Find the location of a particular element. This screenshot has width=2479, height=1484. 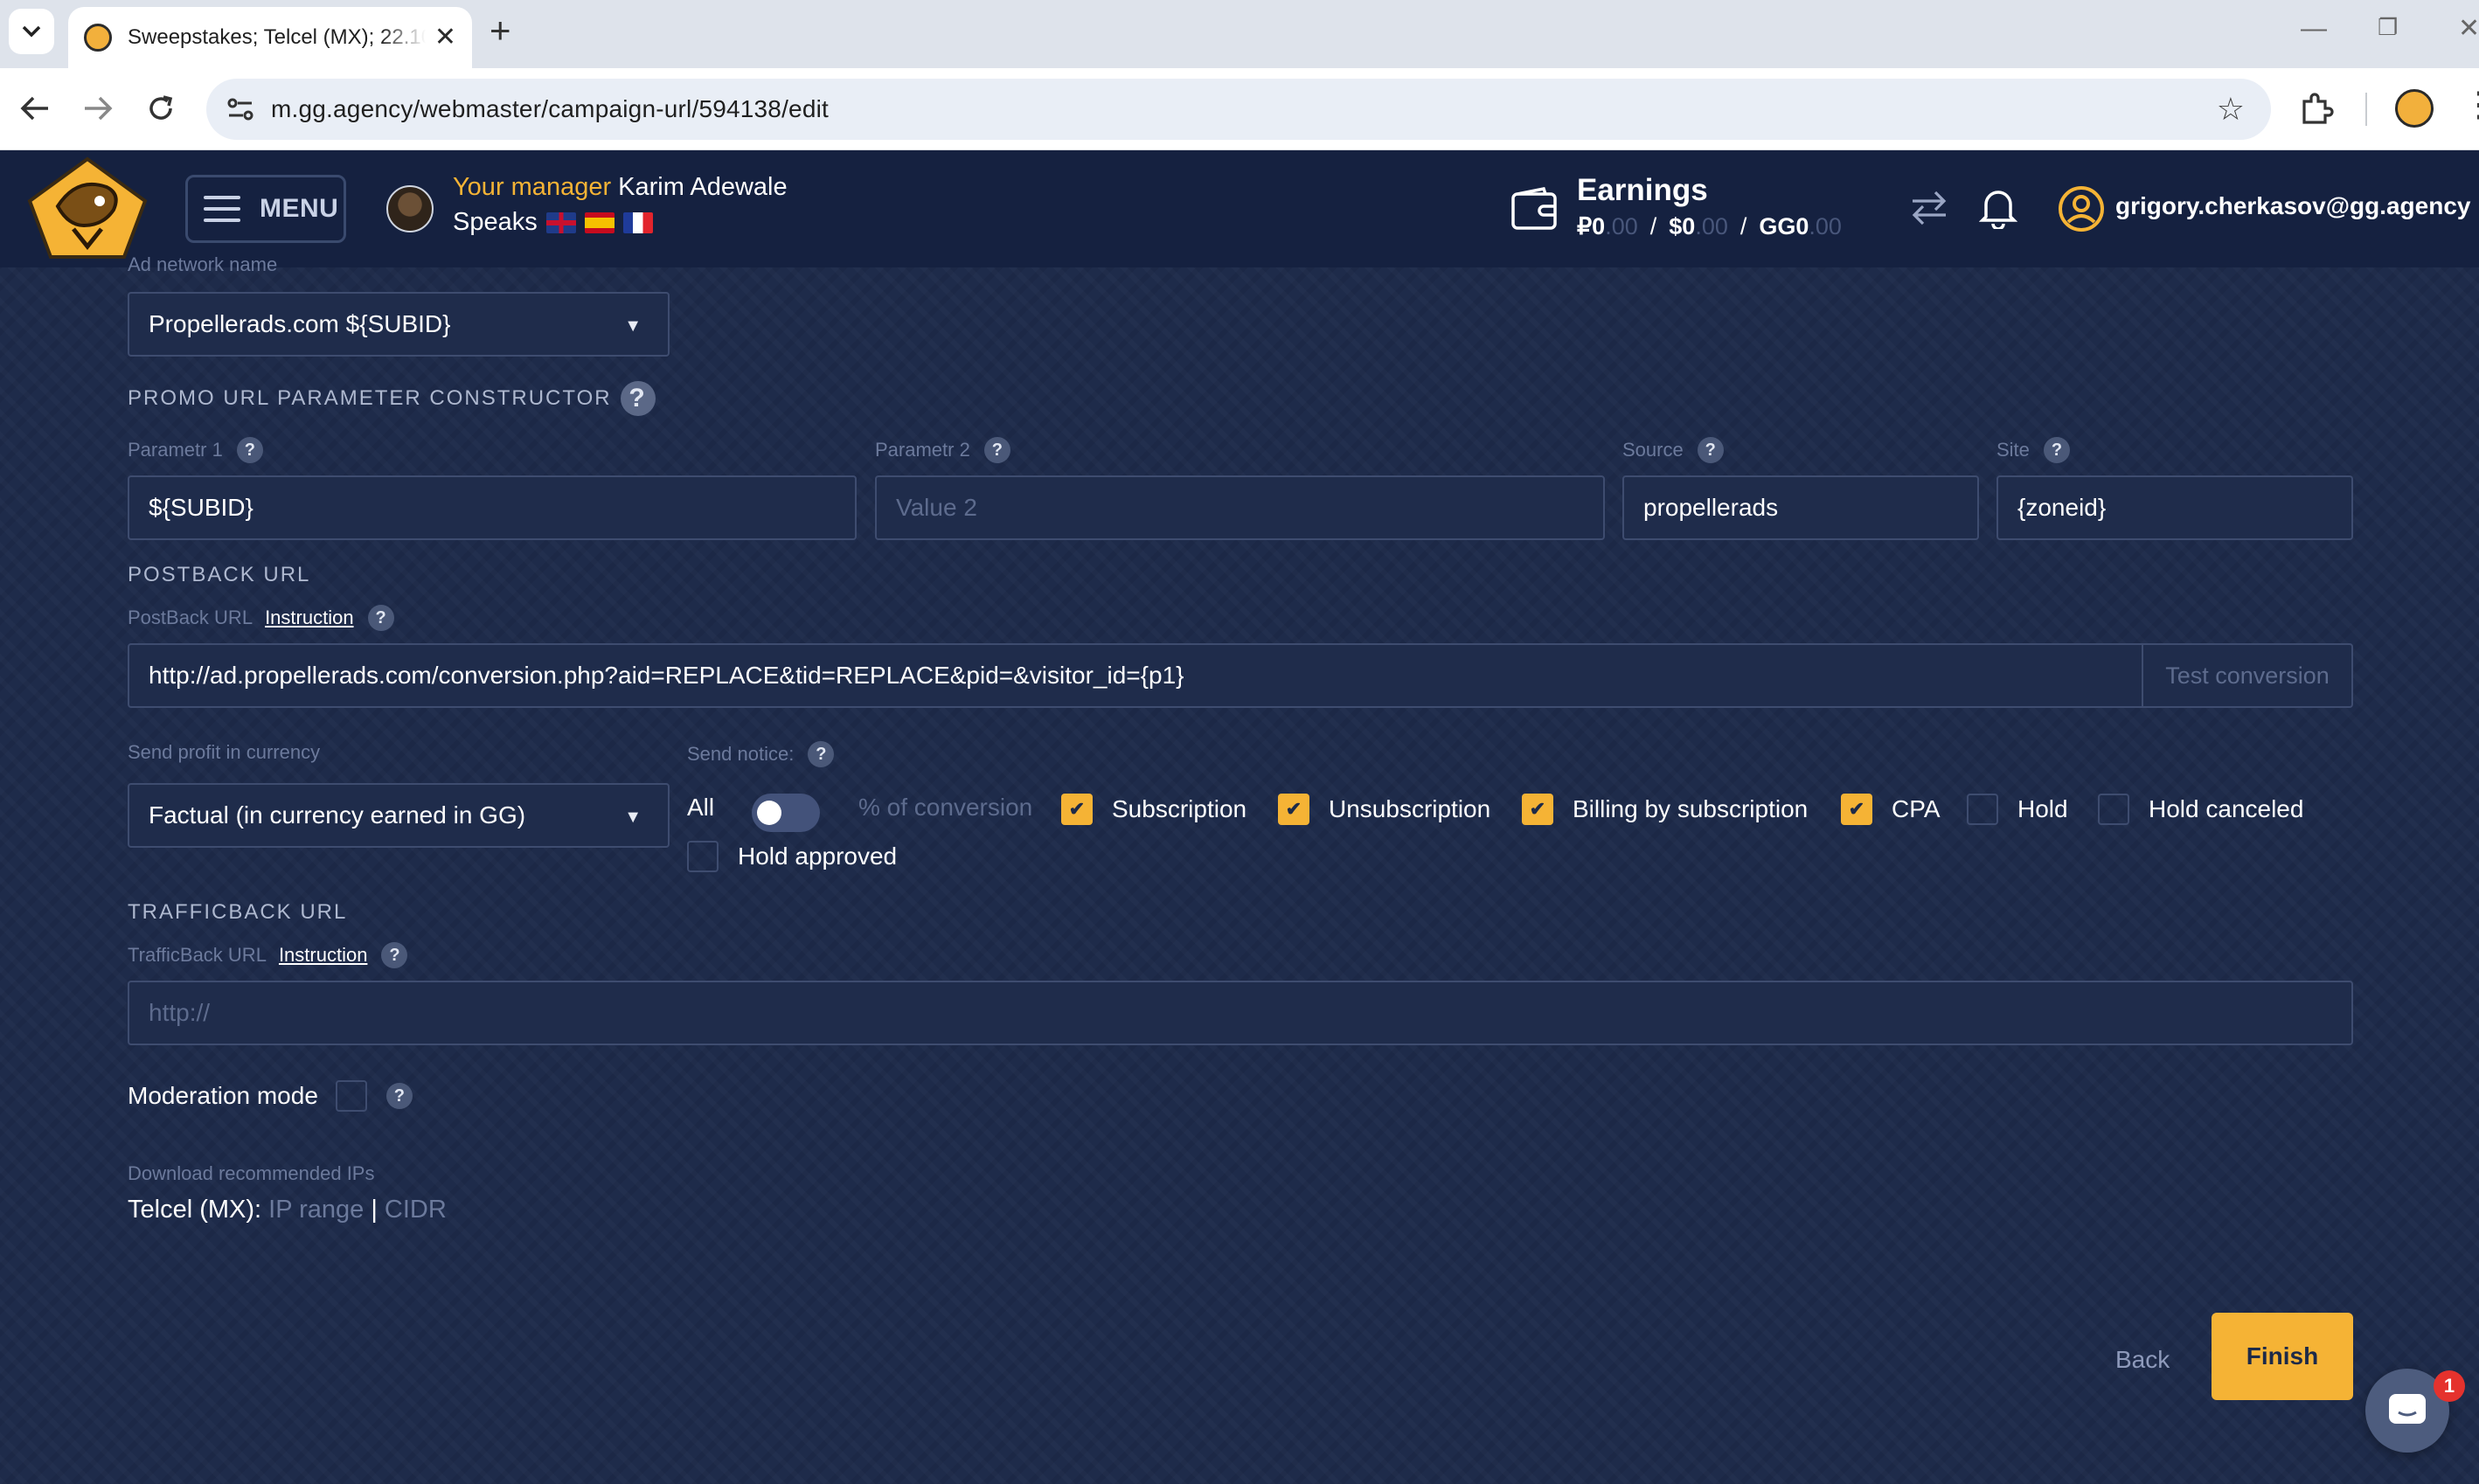

notice-option-label: Billing by subscription is located at coordinates (1691, 808).